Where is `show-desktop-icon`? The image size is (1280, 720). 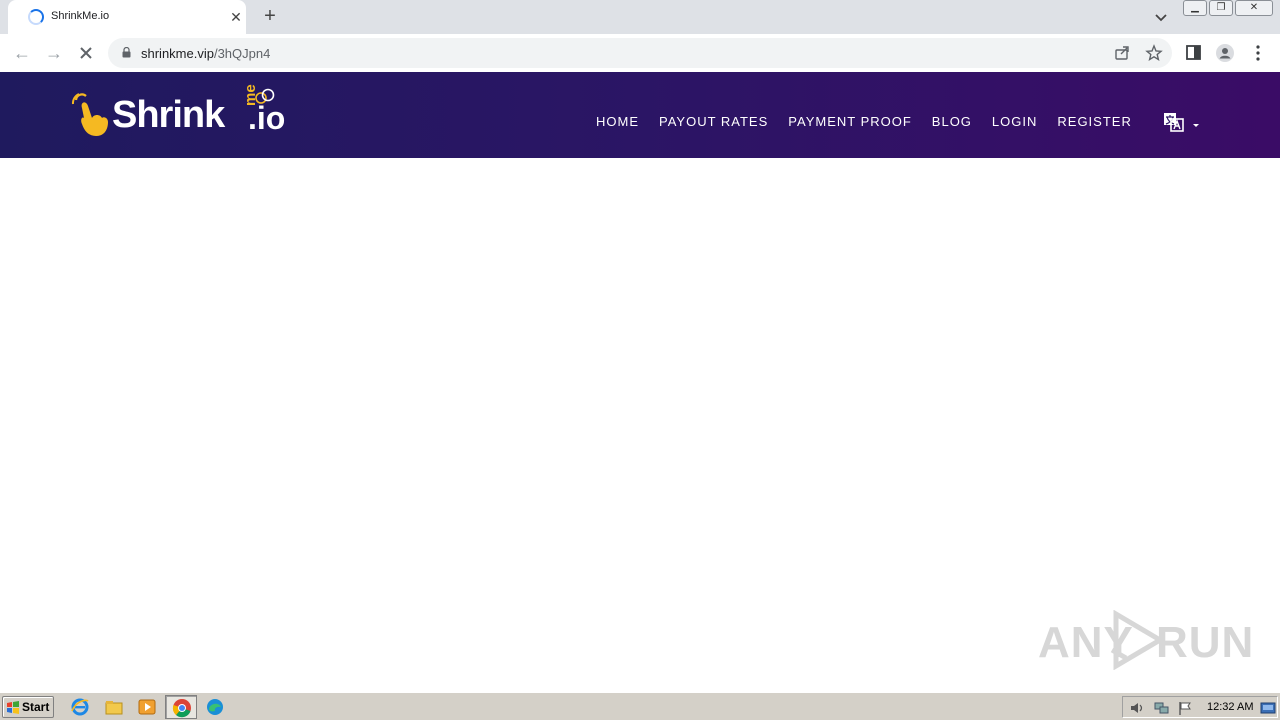 show-desktop-icon is located at coordinates (1268, 708).